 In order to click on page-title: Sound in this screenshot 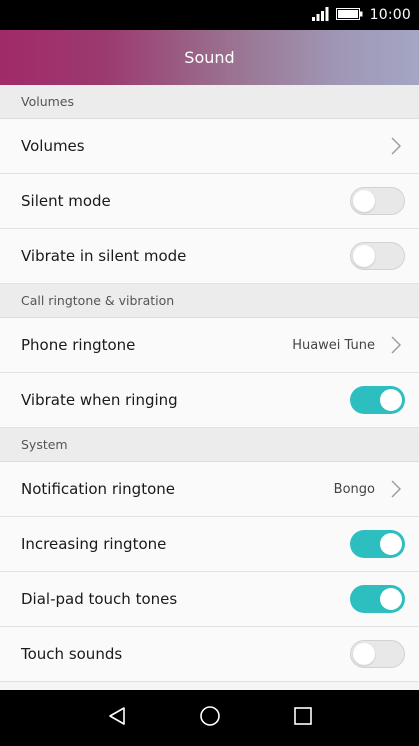, I will do `click(209, 57)`.